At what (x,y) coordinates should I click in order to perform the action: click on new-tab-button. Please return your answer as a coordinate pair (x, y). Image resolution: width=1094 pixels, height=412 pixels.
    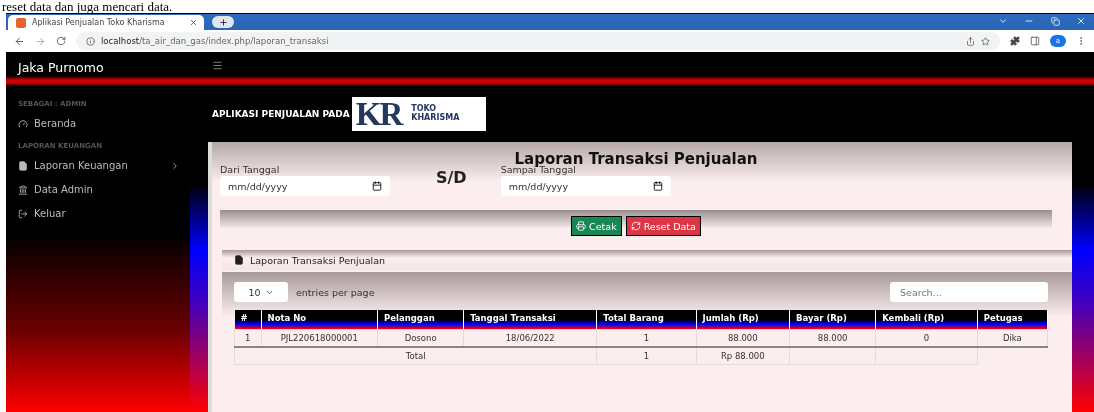
    Looking at the image, I should click on (223, 22).